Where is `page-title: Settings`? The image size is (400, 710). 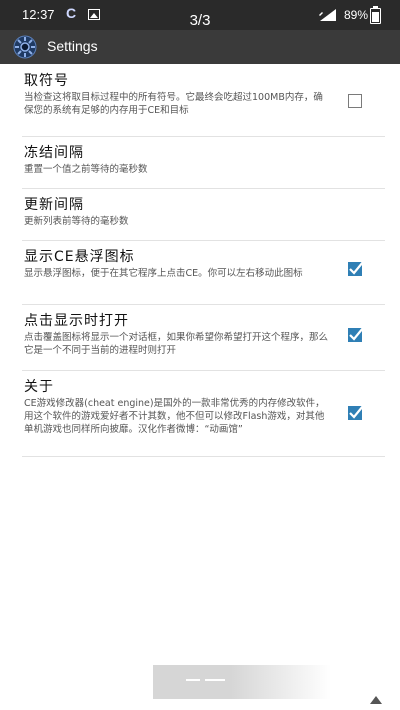
page-title: Settings is located at coordinates (72, 46).